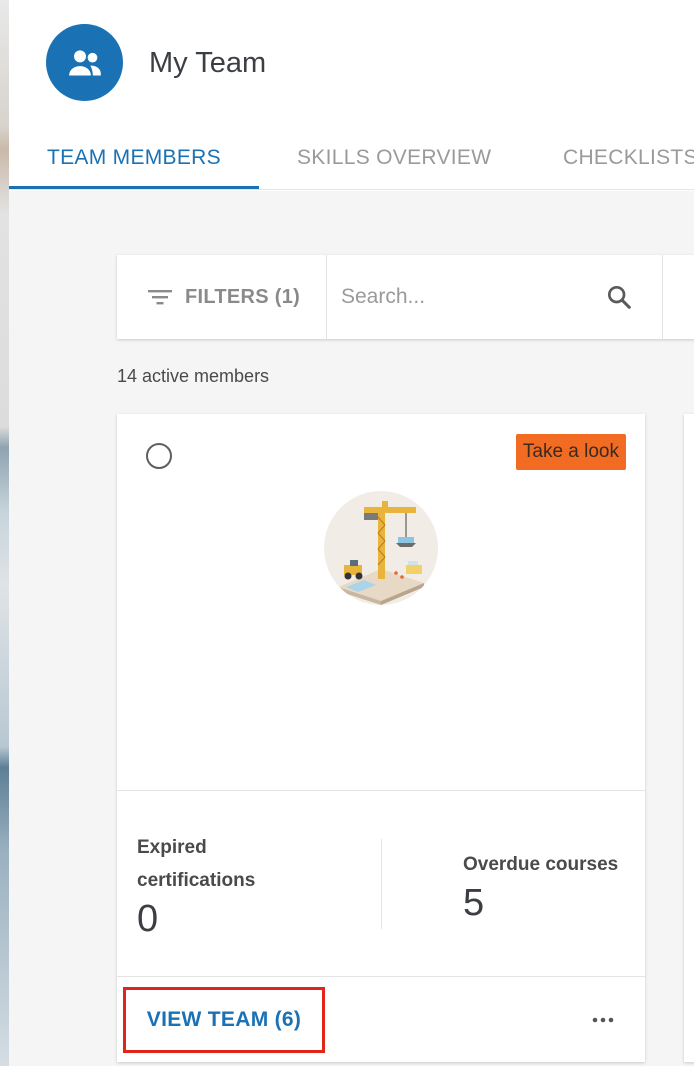  Describe the element at coordinates (394, 159) in the screenshot. I see `tab-skills-overview: SKILLS OVERVIEW` at that location.